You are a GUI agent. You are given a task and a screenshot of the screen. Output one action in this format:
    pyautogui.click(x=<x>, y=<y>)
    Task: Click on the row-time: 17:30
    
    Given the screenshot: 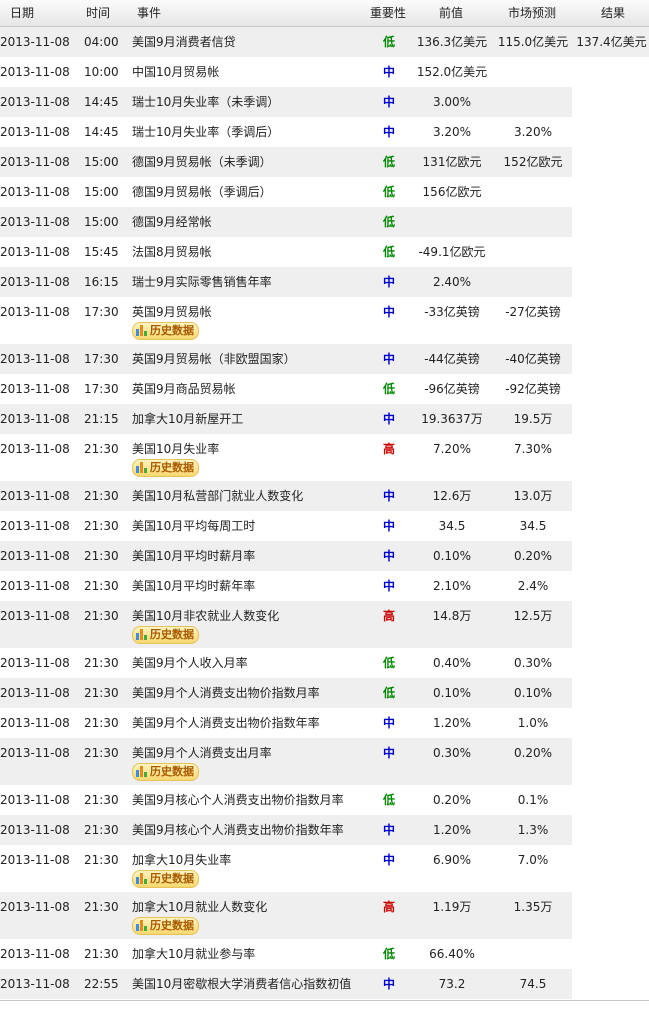 What is the action you would take?
    pyautogui.click(x=101, y=312)
    